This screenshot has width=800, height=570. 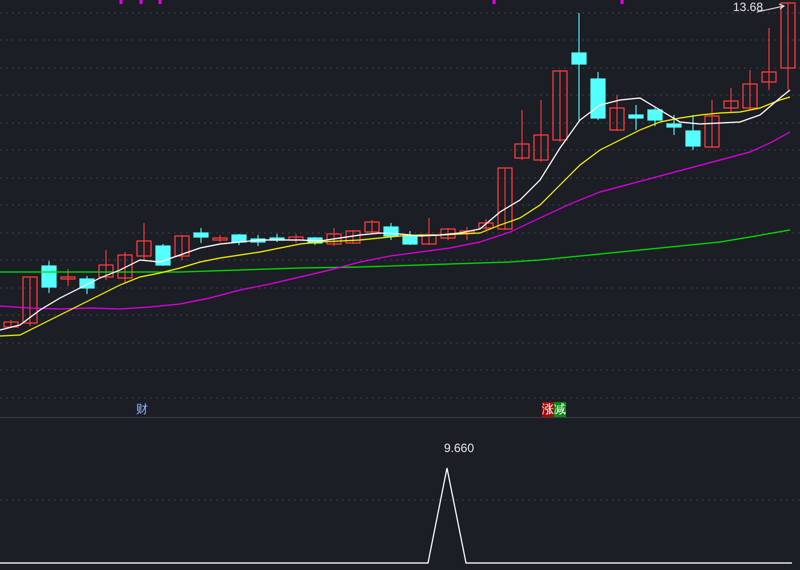 What do you see at coordinates (748, 7) in the screenshot?
I see `high-price-label: 13.68` at bounding box center [748, 7].